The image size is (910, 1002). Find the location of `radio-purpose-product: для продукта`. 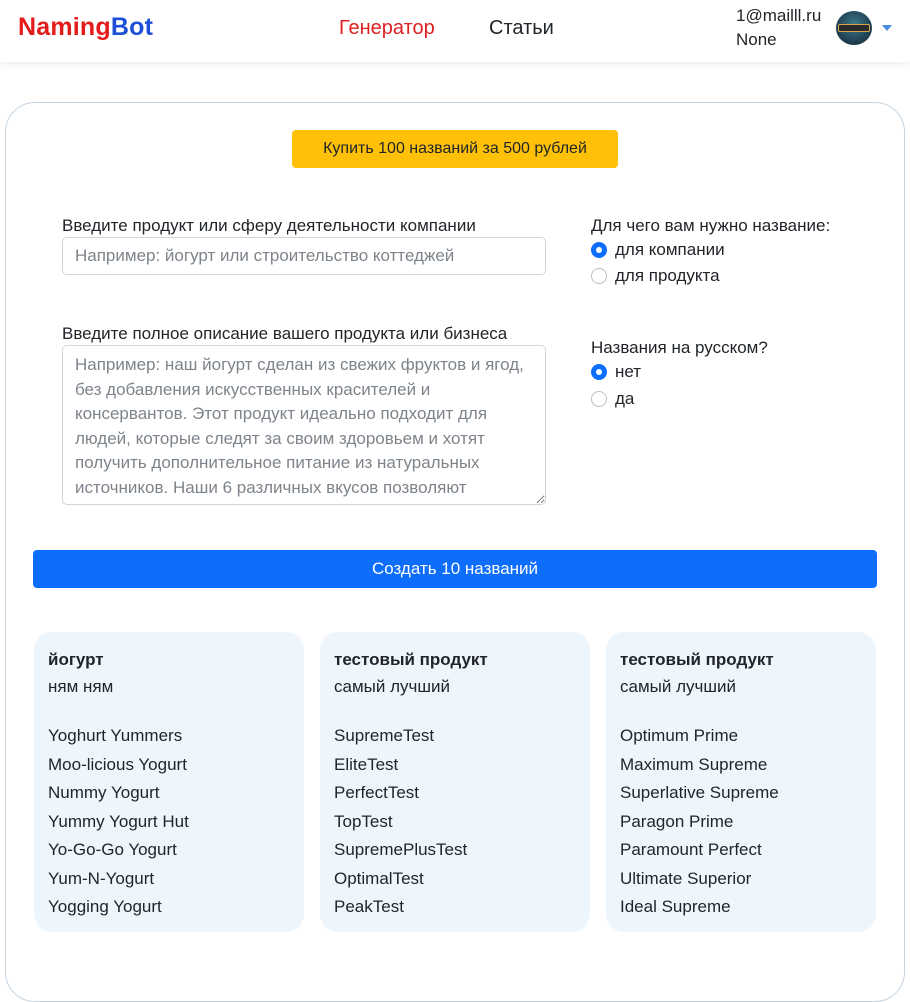

radio-purpose-product: для продукта is located at coordinates (655, 276).